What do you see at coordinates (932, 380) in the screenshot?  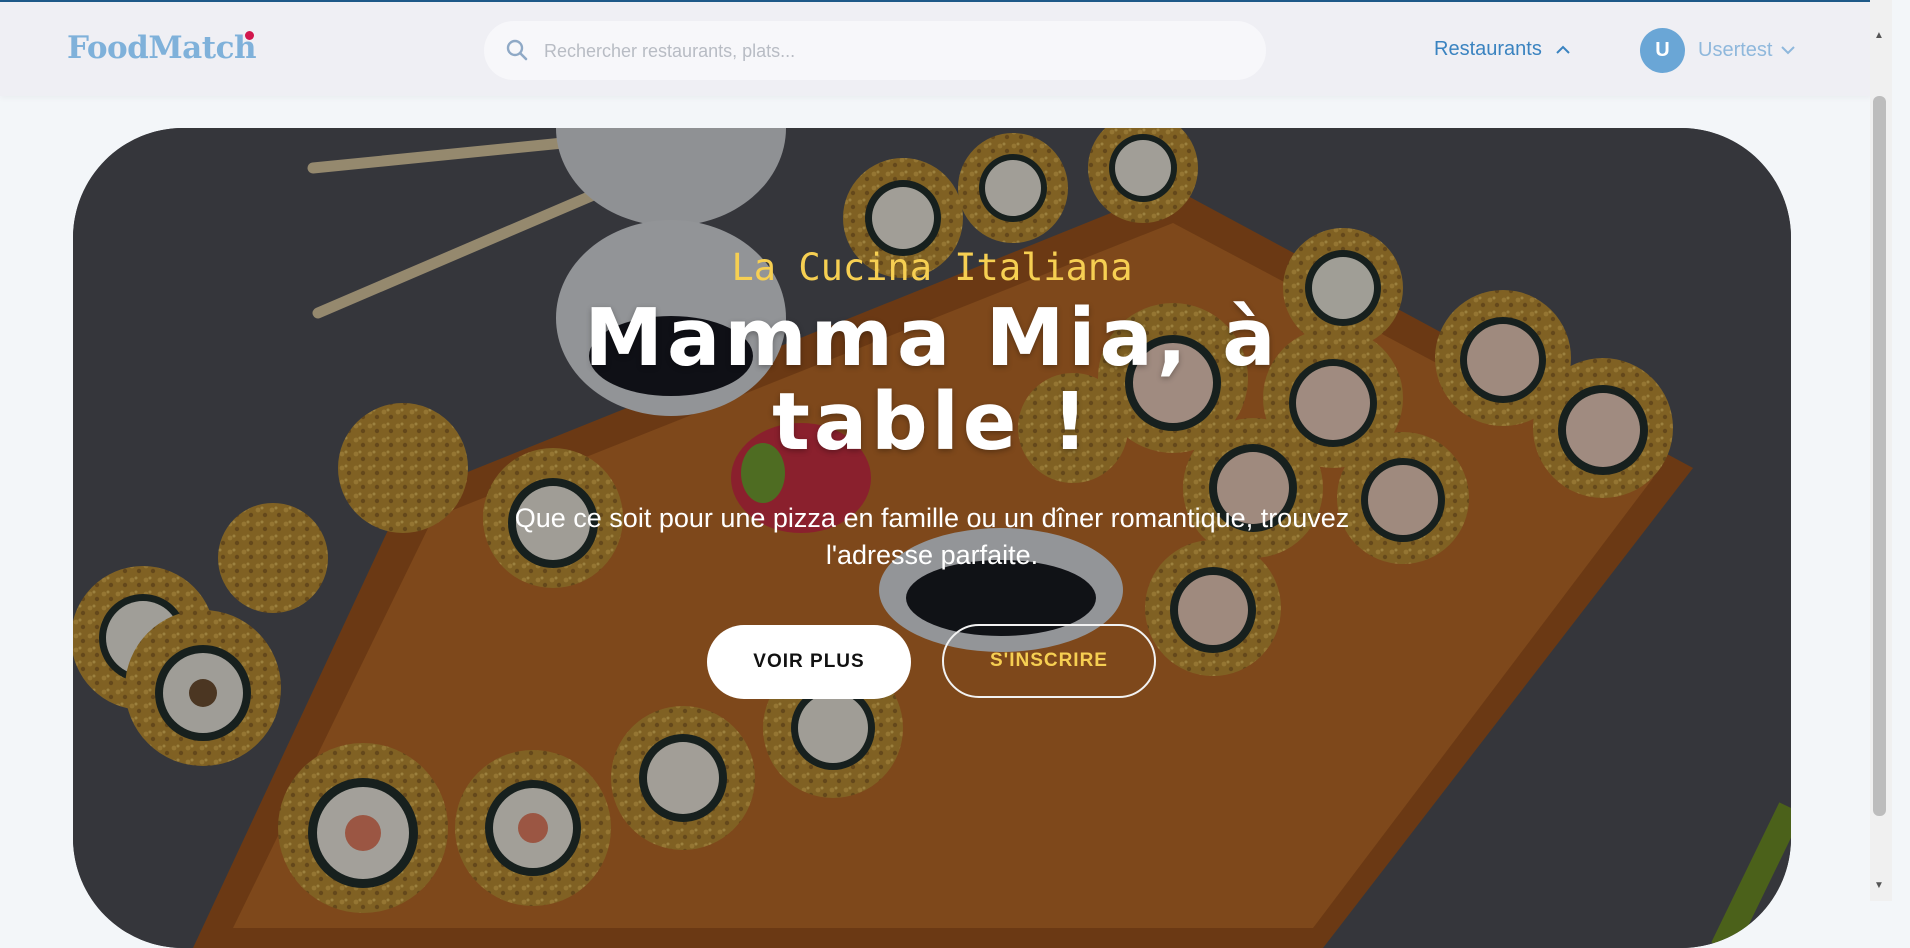 I see `hero-title: Mamma Mia, à table !` at bounding box center [932, 380].